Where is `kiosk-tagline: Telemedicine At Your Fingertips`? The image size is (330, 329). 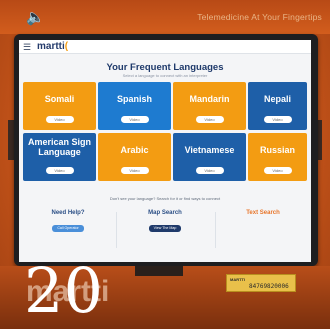 kiosk-tagline: Telemedicine At Your Fingertips is located at coordinates (259, 17).